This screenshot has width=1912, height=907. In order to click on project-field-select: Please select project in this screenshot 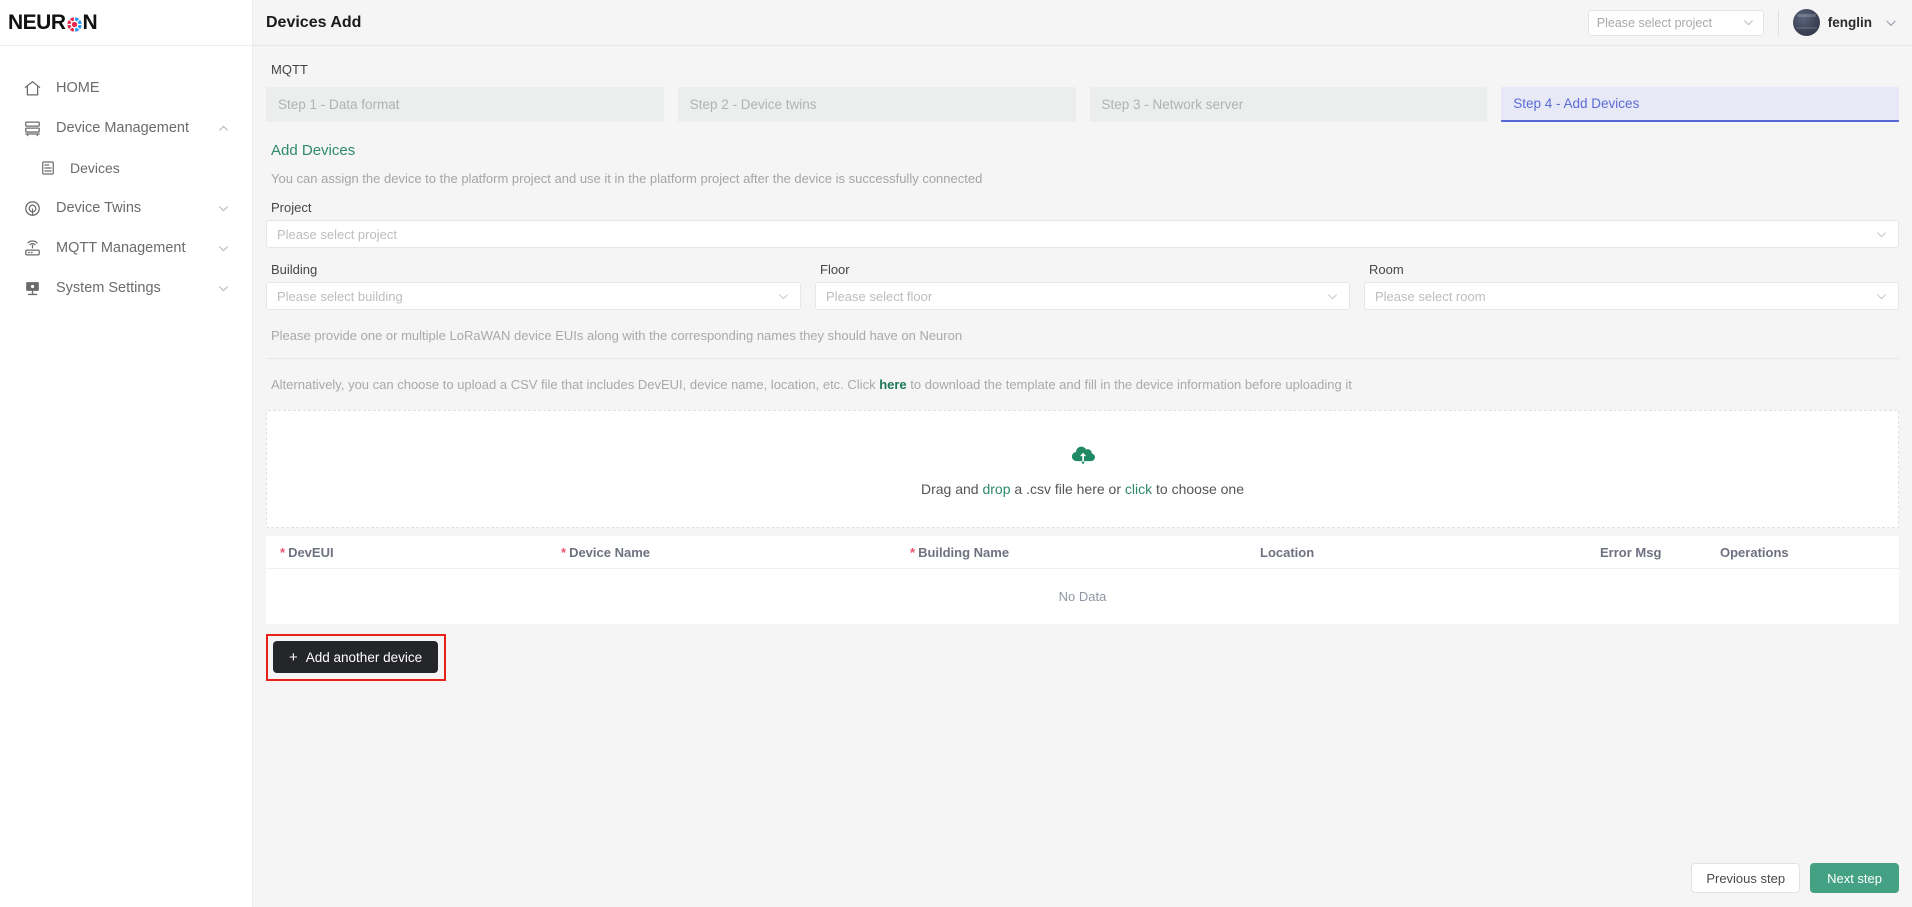, I will do `click(1082, 234)`.